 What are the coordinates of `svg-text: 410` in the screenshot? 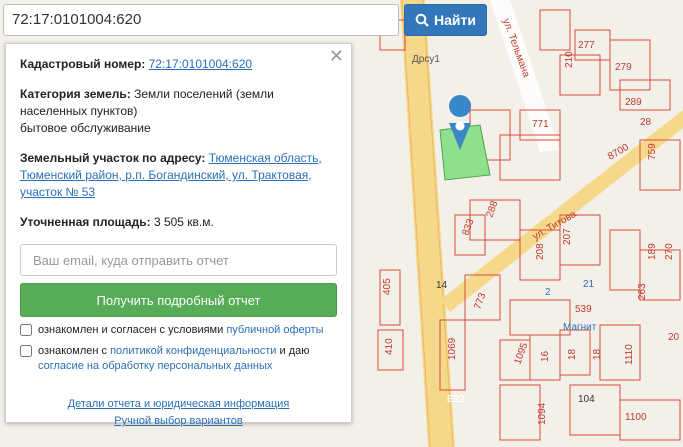 It's located at (389, 346).